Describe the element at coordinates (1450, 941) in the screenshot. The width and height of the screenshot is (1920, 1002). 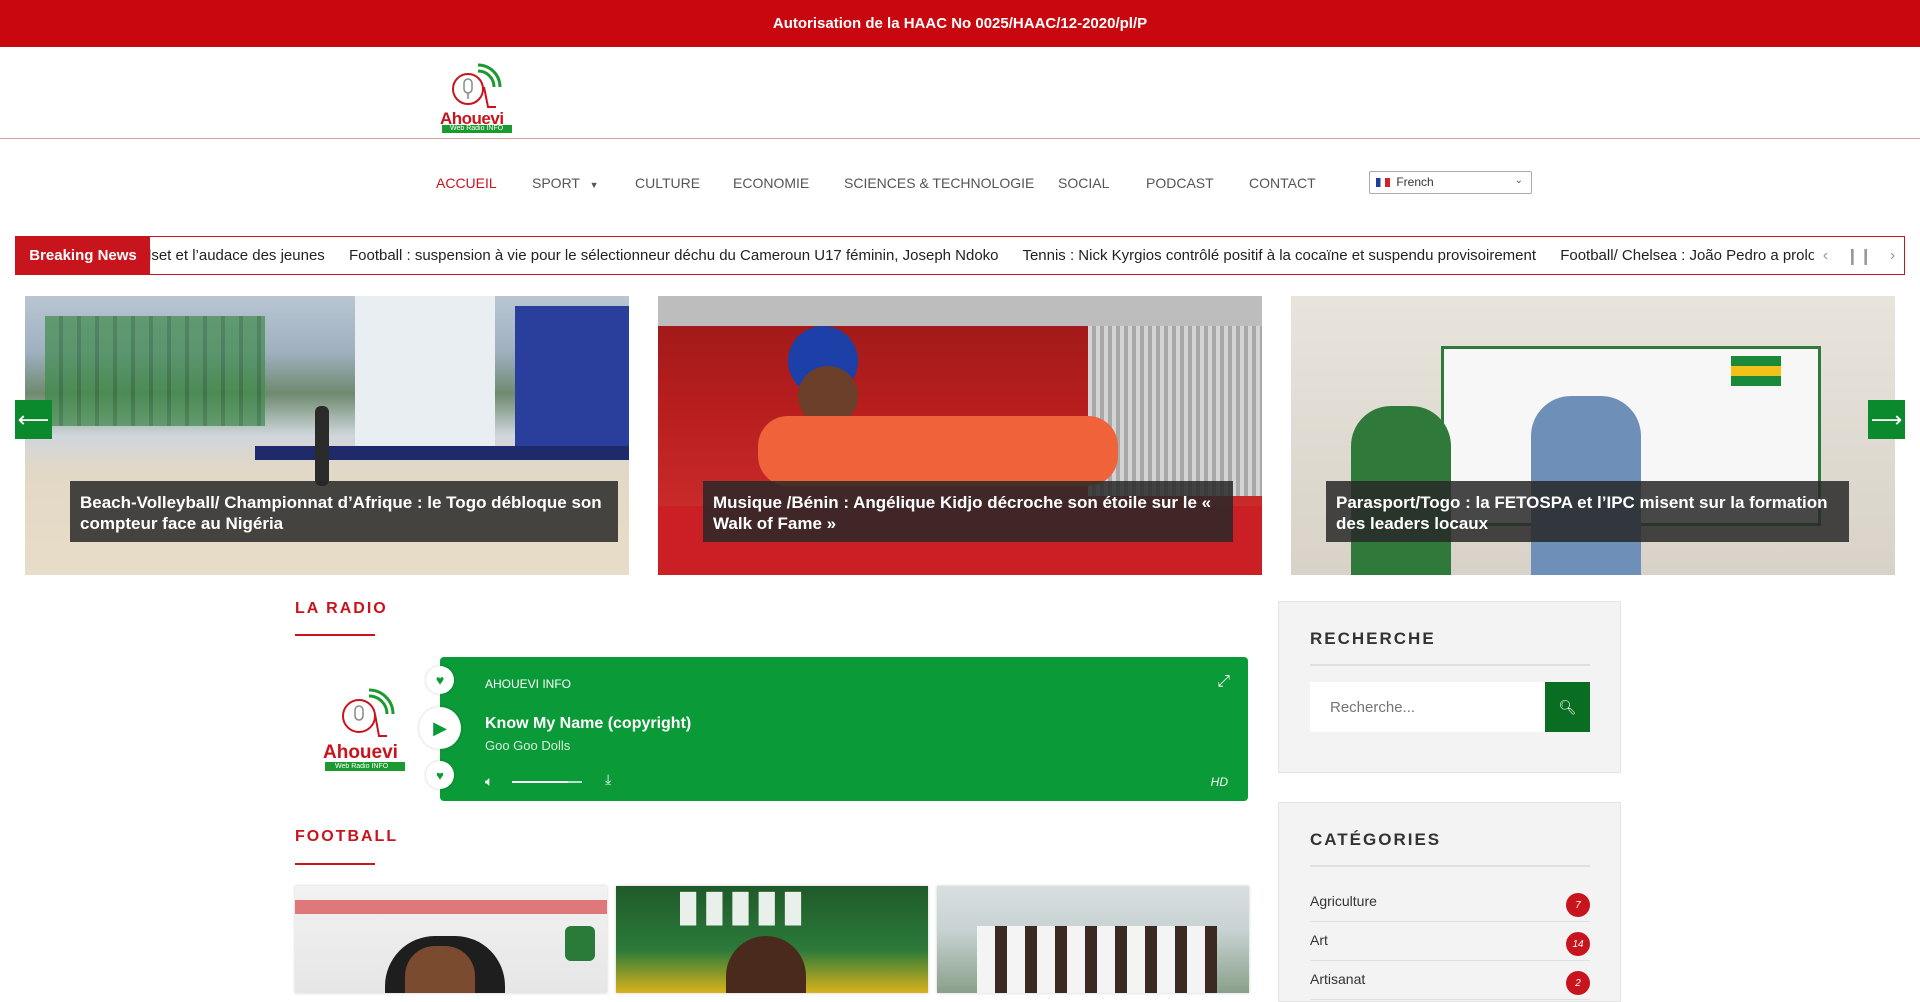
I see `category-item-art: Art 14` at that location.